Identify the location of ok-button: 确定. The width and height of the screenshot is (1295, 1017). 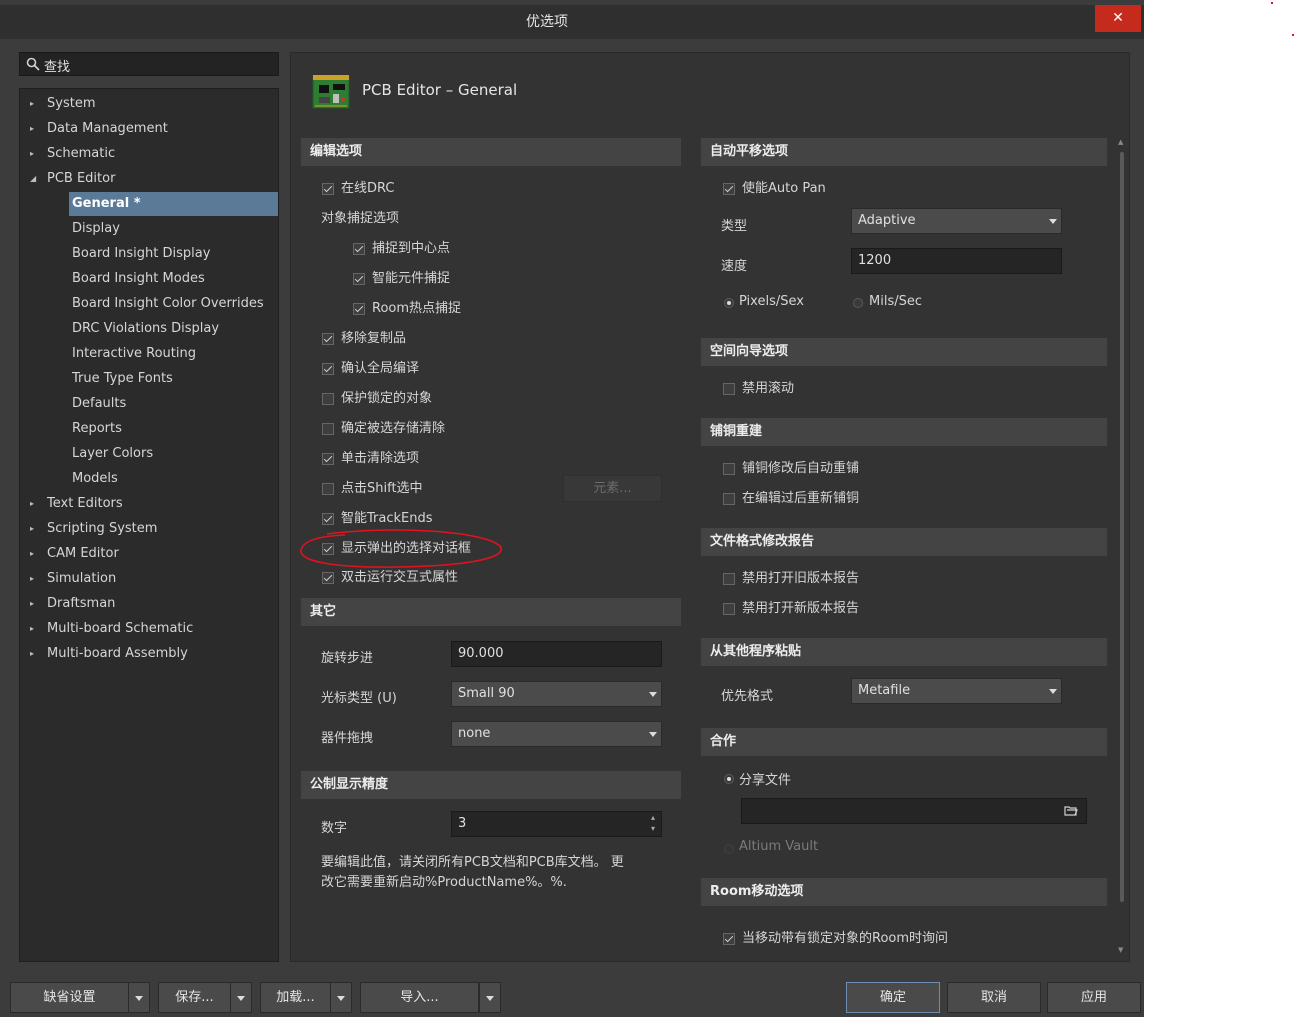
(893, 997).